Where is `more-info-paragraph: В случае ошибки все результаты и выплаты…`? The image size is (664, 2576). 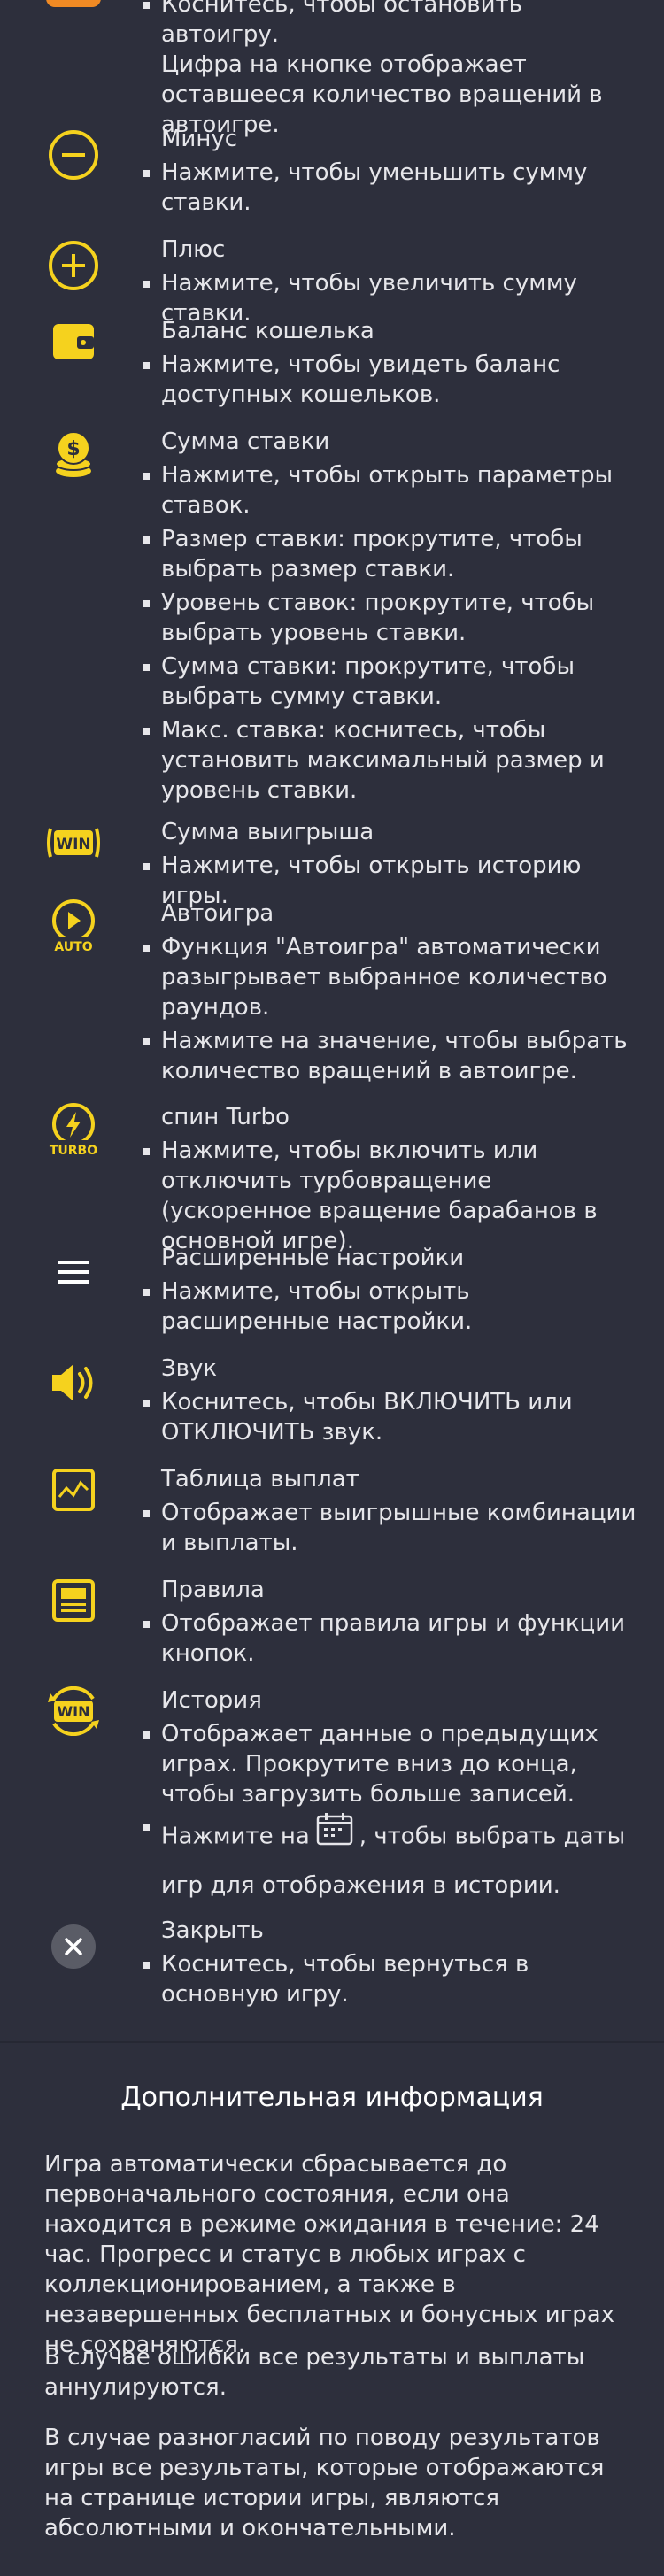 more-info-paragraph: В случае ошибки все результаты и выплаты… is located at coordinates (314, 2372).